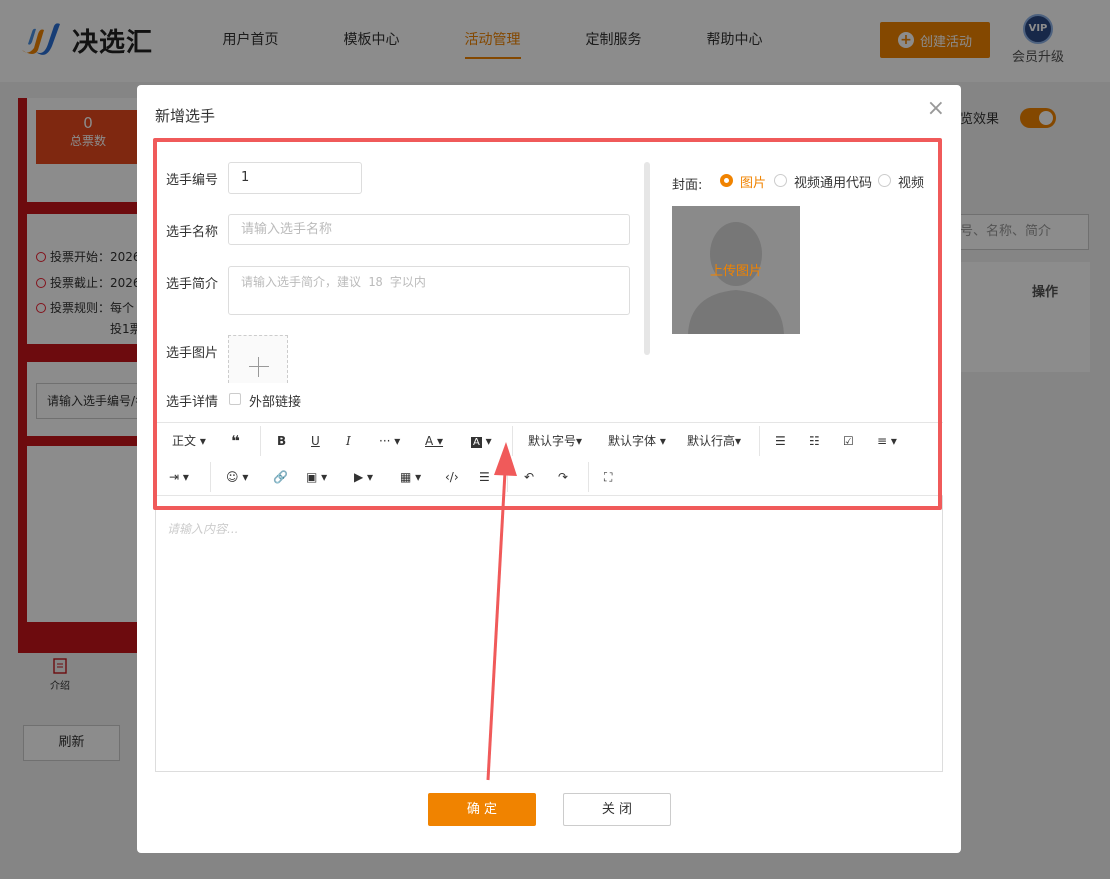  What do you see at coordinates (814, 441) in the screenshot?
I see `numbered-list-icon: ☷` at bounding box center [814, 441].